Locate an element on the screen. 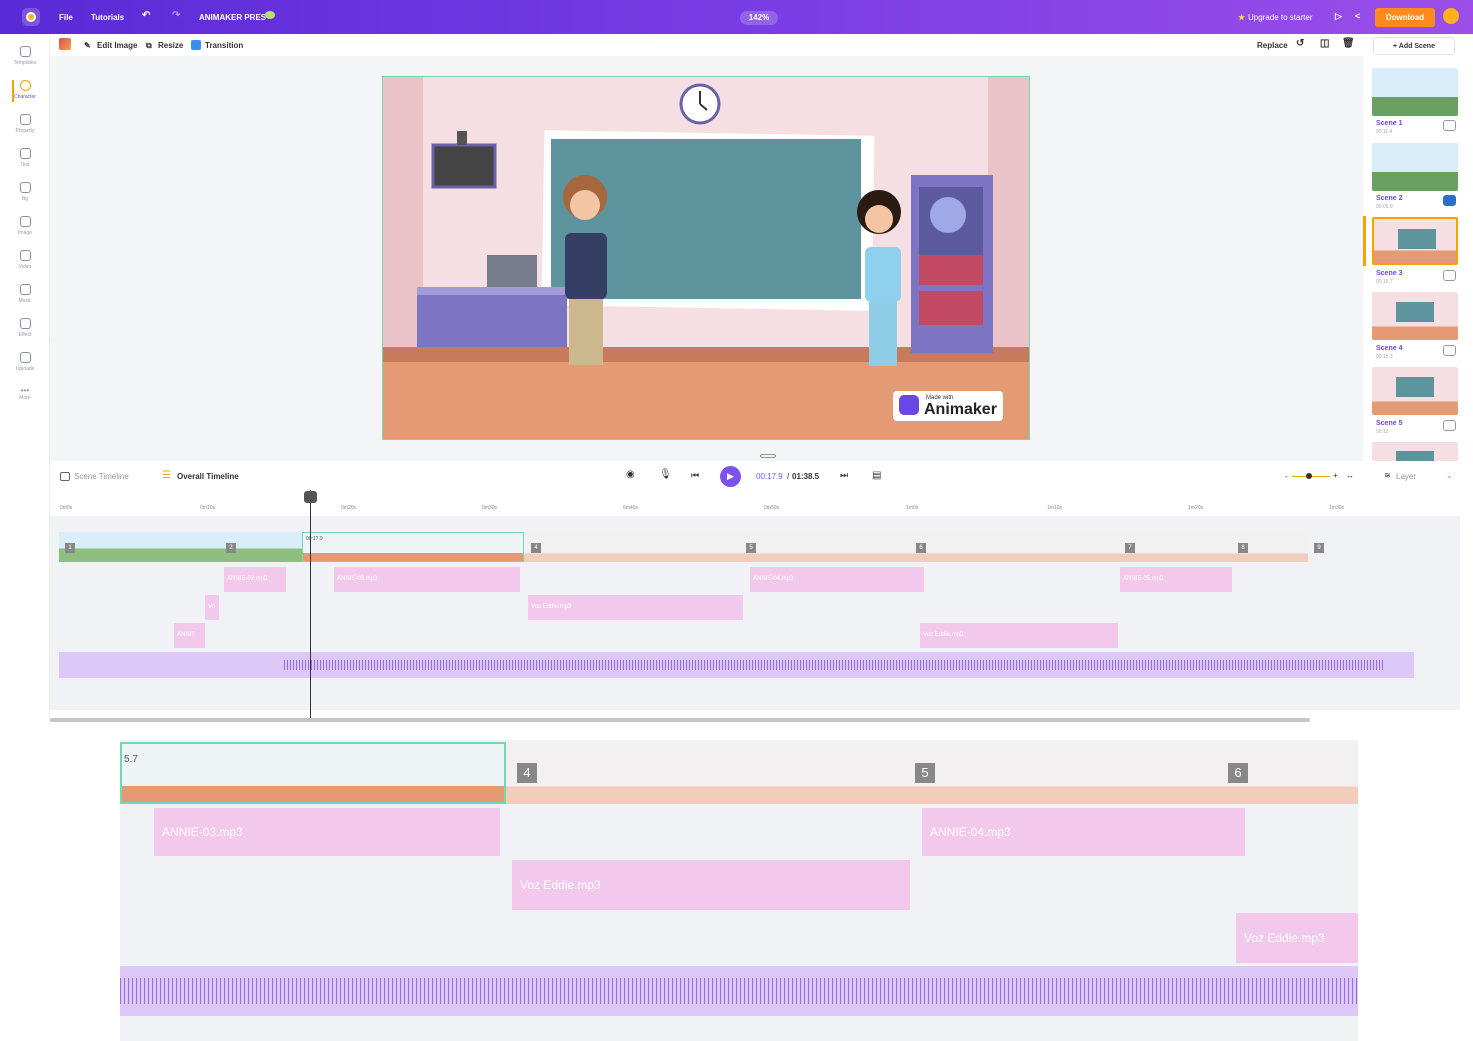 This screenshot has height=1041, width=1473. scene-number: 7 is located at coordinates (1130, 548).